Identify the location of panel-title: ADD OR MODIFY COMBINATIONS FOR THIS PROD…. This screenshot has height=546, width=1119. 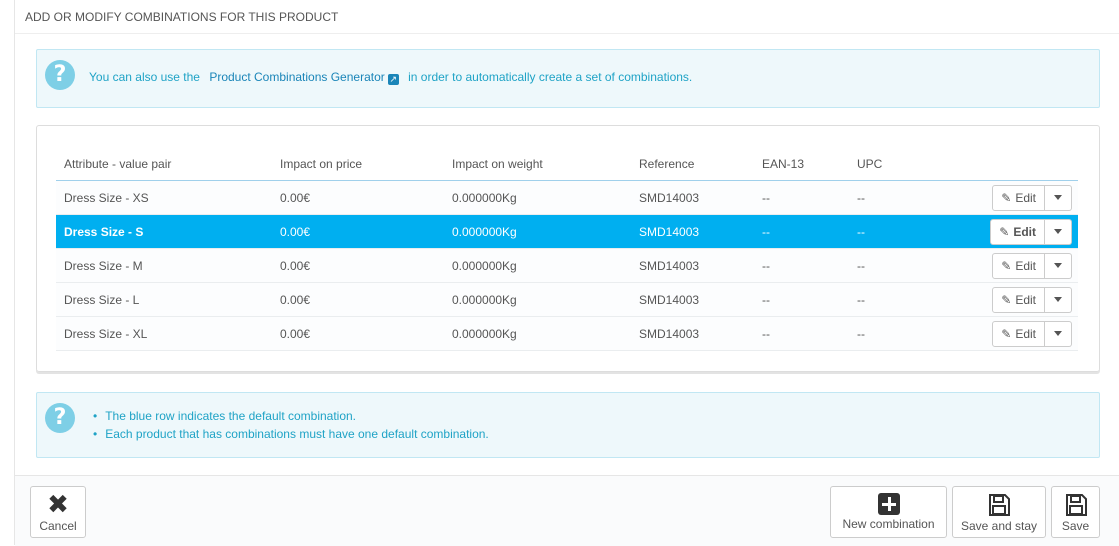
(182, 17).